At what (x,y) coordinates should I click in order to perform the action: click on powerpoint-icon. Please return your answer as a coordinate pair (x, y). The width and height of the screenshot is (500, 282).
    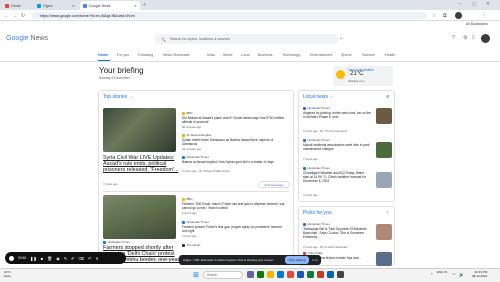
    Looking at the image, I should click on (320, 274).